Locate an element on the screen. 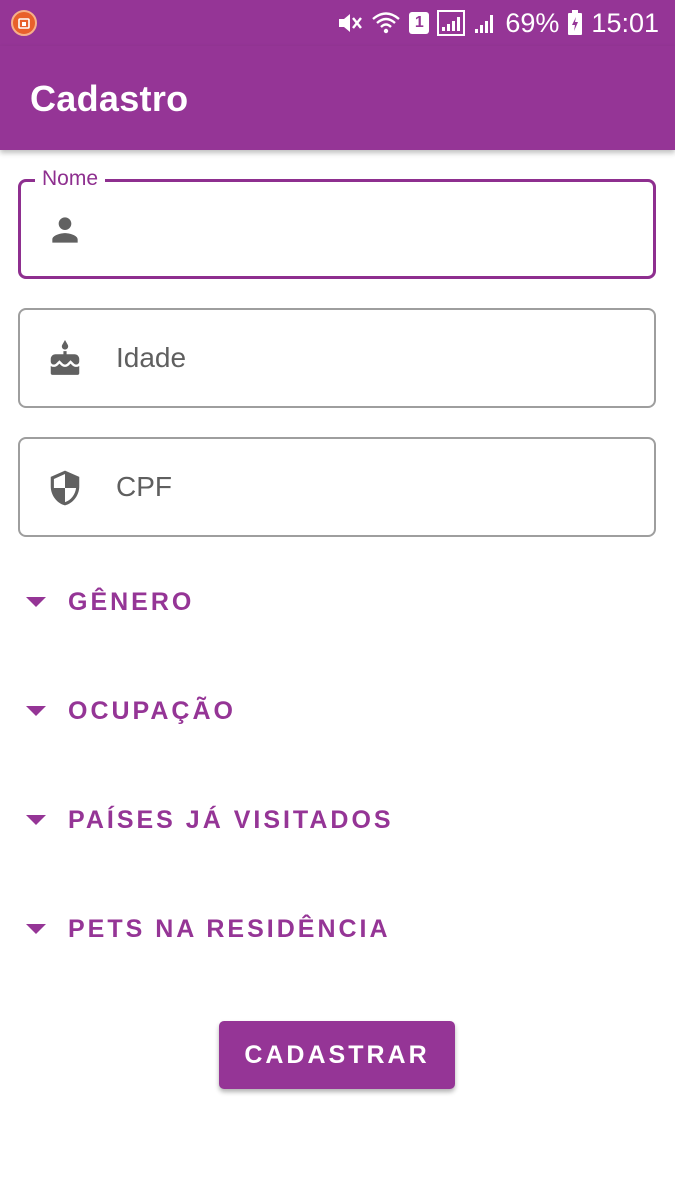 The height and width of the screenshot is (1200, 675). app-notification-icon is located at coordinates (24, 23).